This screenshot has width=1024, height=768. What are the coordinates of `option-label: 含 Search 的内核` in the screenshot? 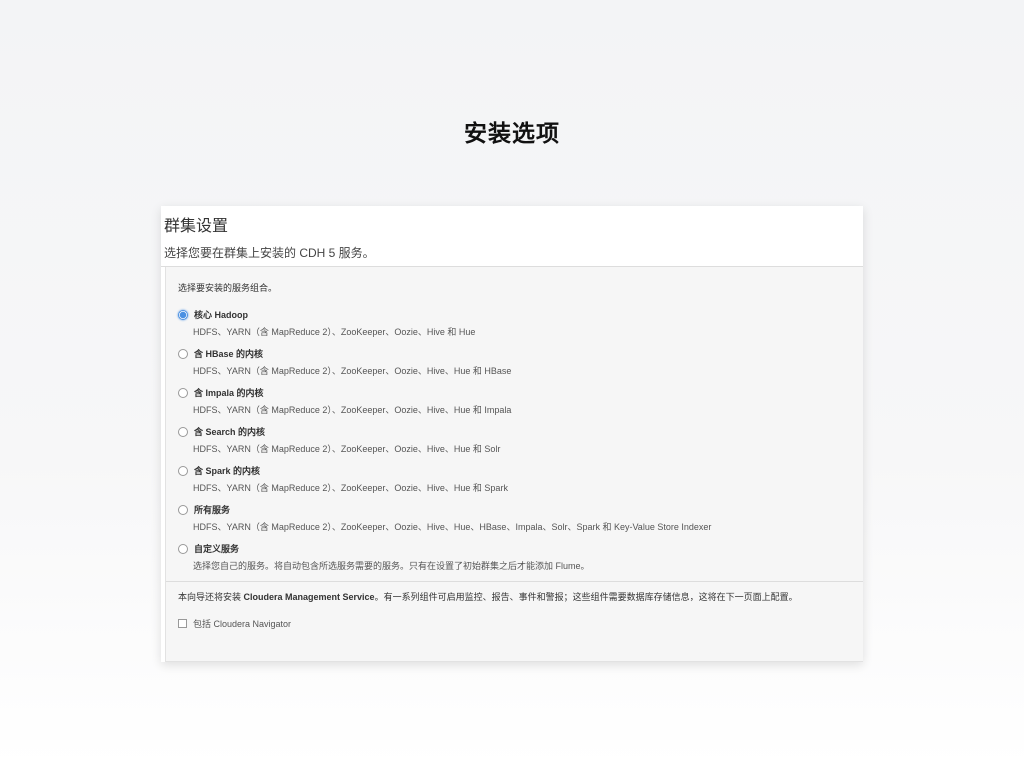 It's located at (230, 432).